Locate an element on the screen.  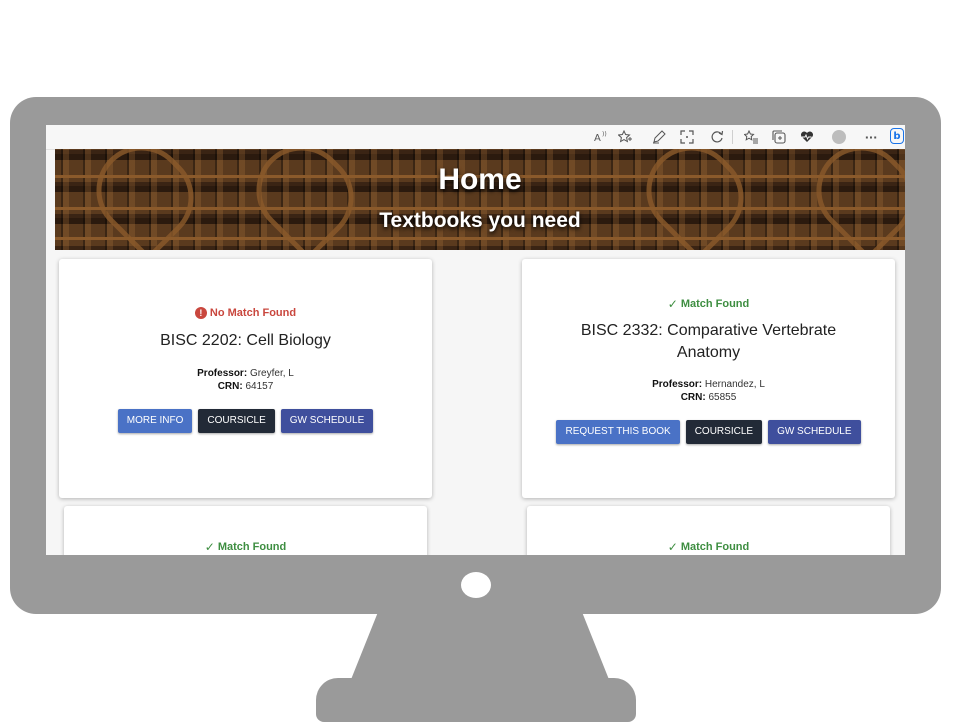
toolbar-separator is located at coordinates (732, 137).